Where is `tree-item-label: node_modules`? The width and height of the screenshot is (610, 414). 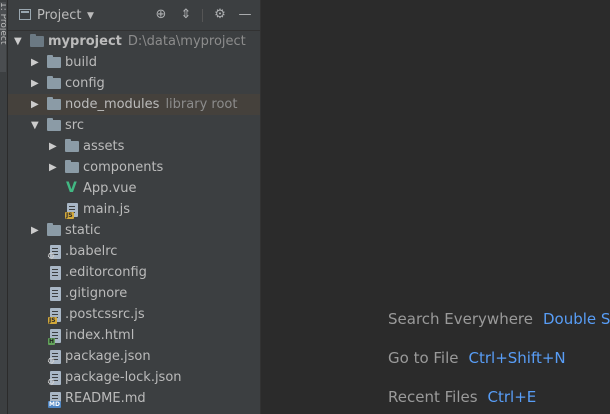
tree-item-label: node_modules is located at coordinates (112, 104).